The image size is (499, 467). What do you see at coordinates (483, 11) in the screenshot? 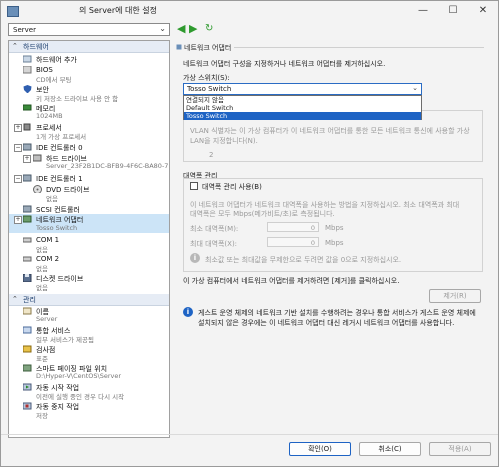
I see `close-button: ✕` at bounding box center [483, 11].